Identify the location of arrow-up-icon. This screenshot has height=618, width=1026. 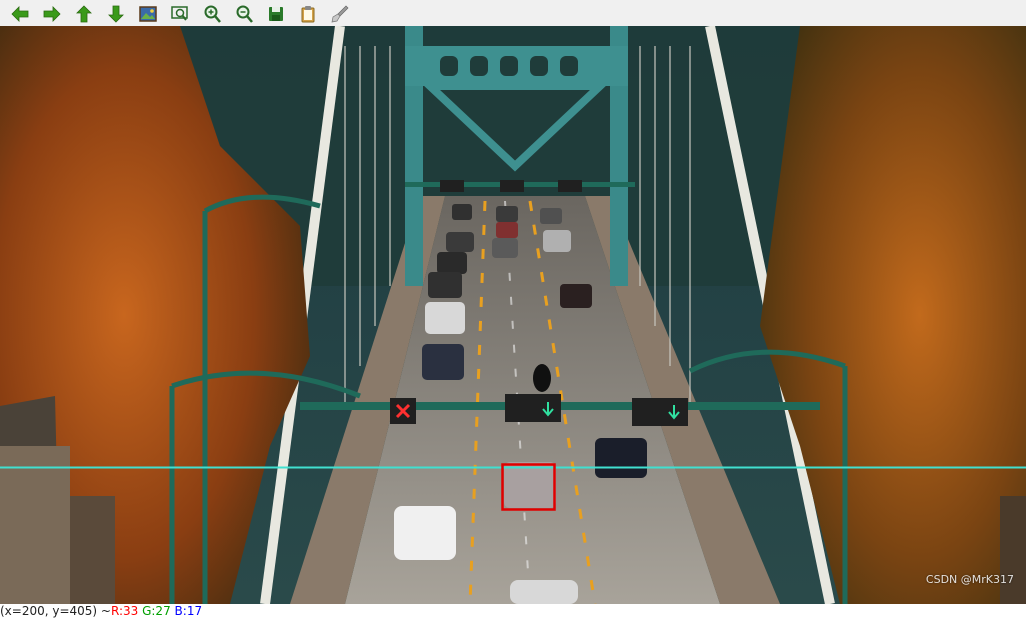
(84, 14).